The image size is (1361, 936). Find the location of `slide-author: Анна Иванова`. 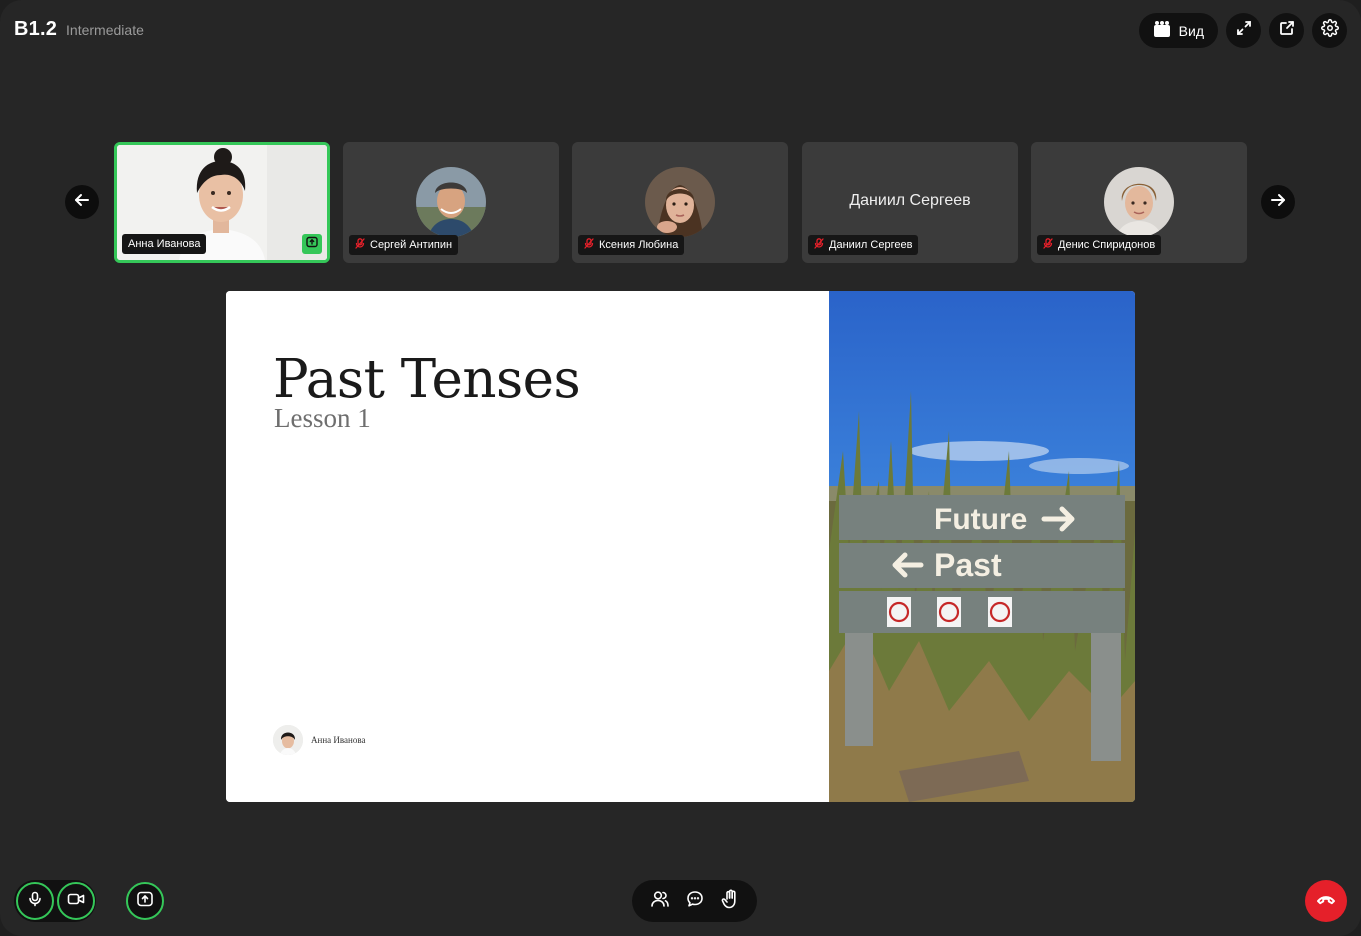

slide-author: Анна Иванова is located at coordinates (319, 740).